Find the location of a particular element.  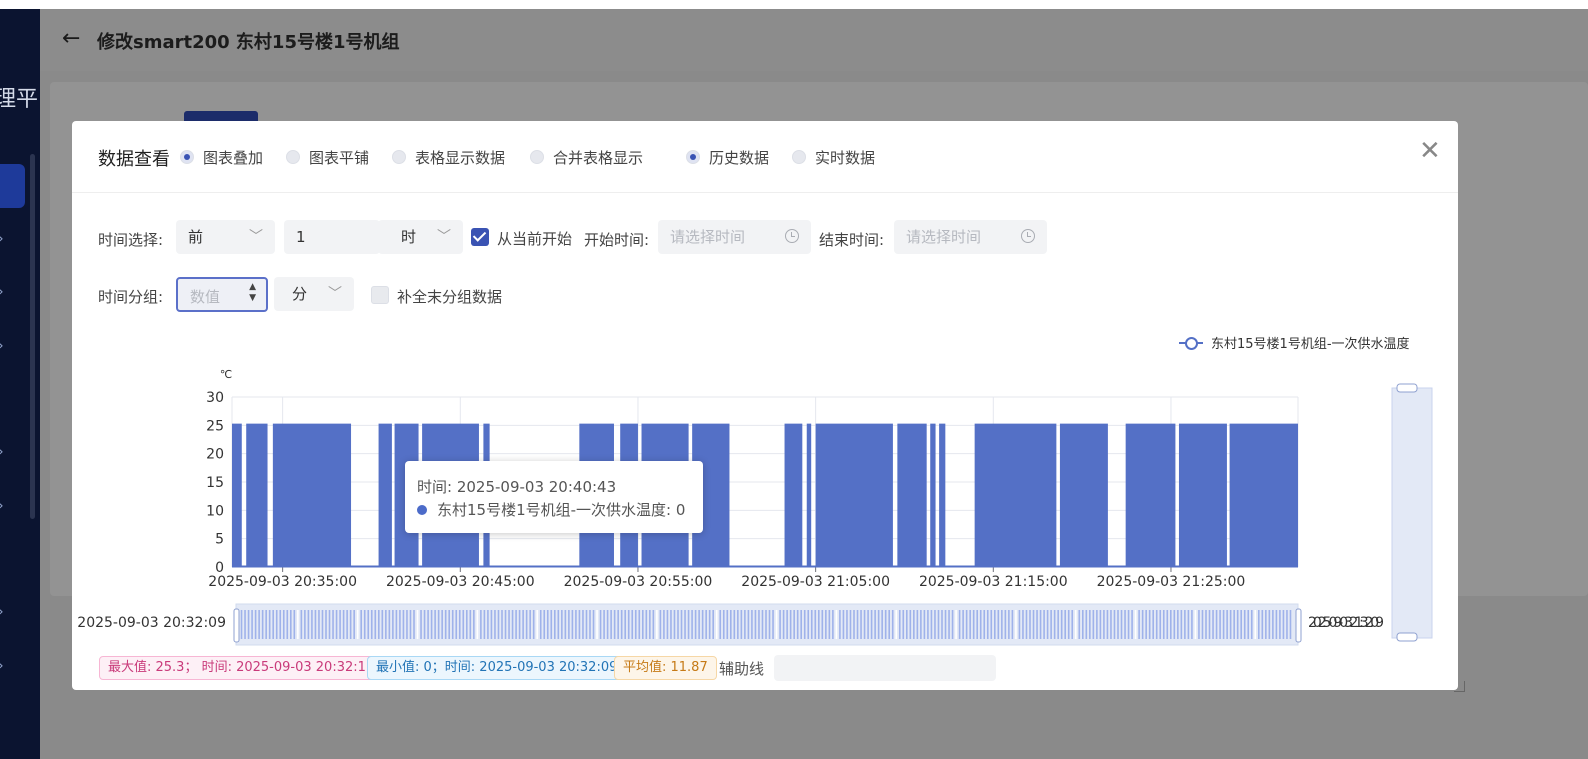

zoom-end-label: 2025-09-03 21:32:09 is located at coordinates (1346, 623).